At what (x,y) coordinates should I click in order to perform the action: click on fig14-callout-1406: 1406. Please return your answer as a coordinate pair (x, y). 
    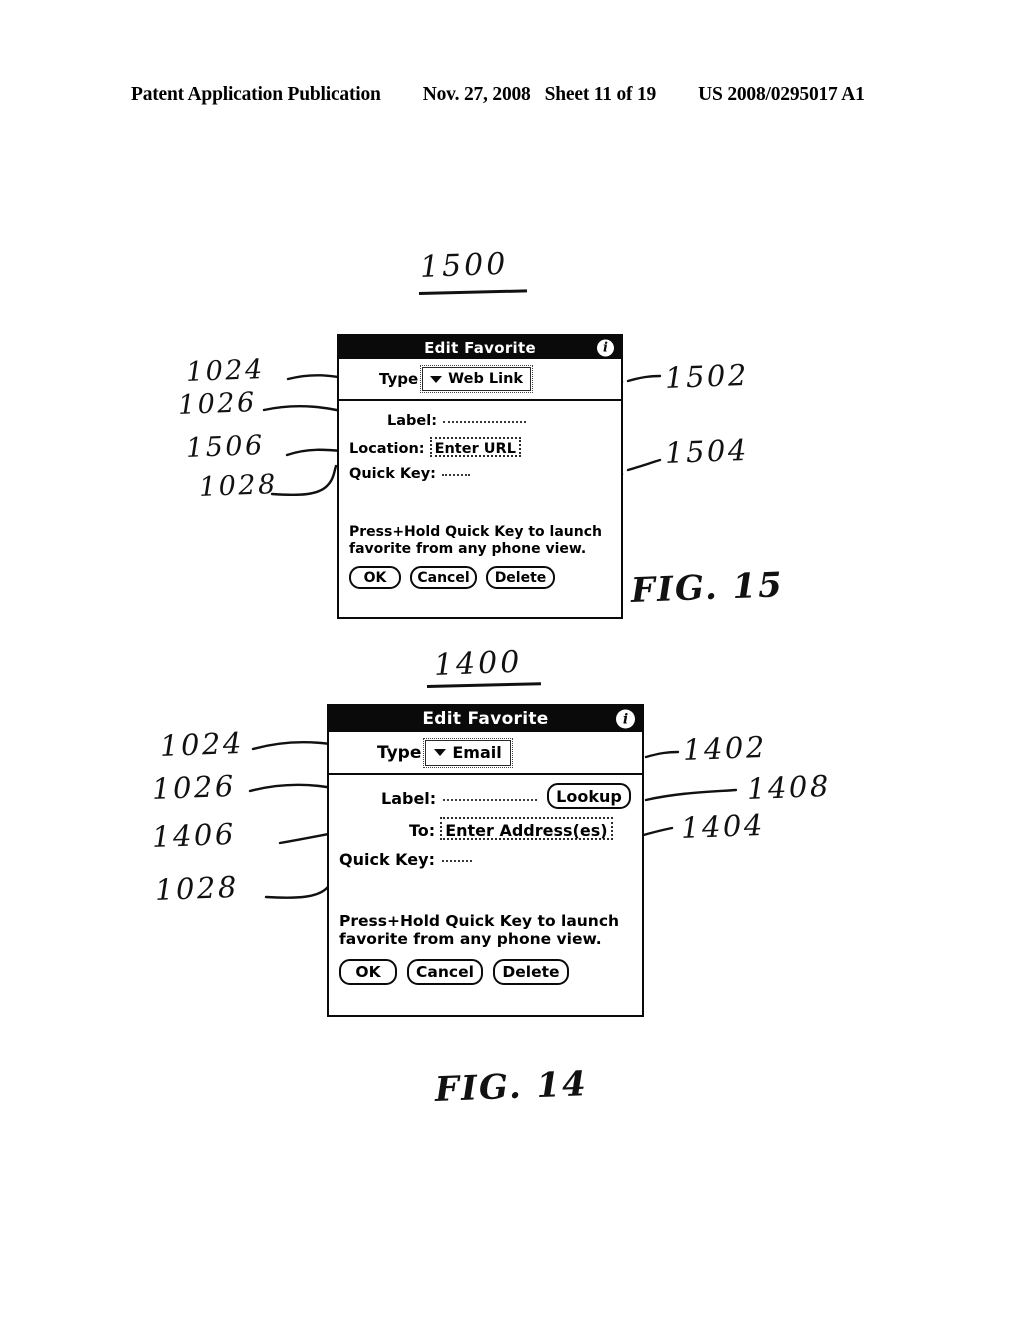
    Looking at the image, I should click on (194, 835).